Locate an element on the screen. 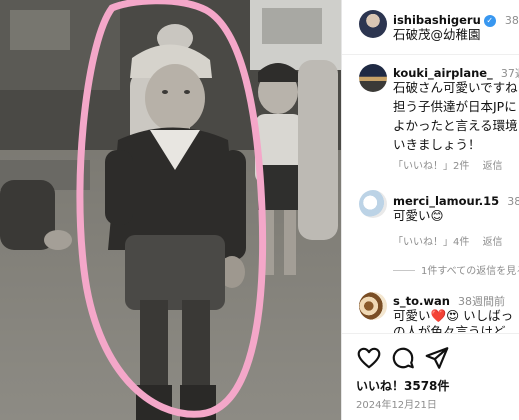 This screenshot has width=519, height=420. post-time: 38週間 is located at coordinates (511, 20).